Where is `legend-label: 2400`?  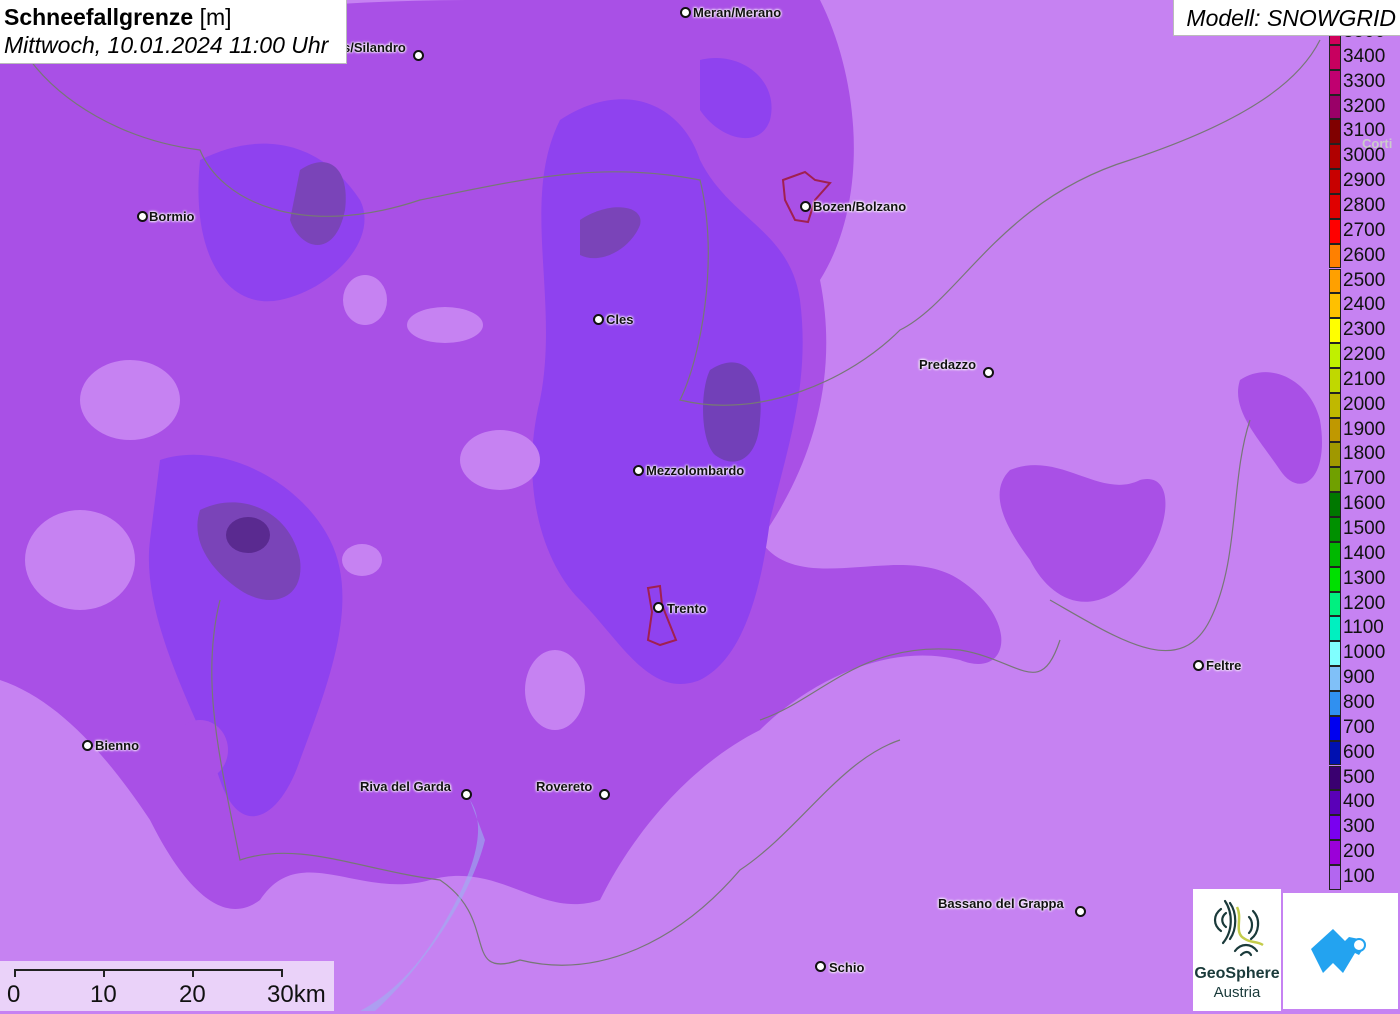 legend-label: 2400 is located at coordinates (1364, 305).